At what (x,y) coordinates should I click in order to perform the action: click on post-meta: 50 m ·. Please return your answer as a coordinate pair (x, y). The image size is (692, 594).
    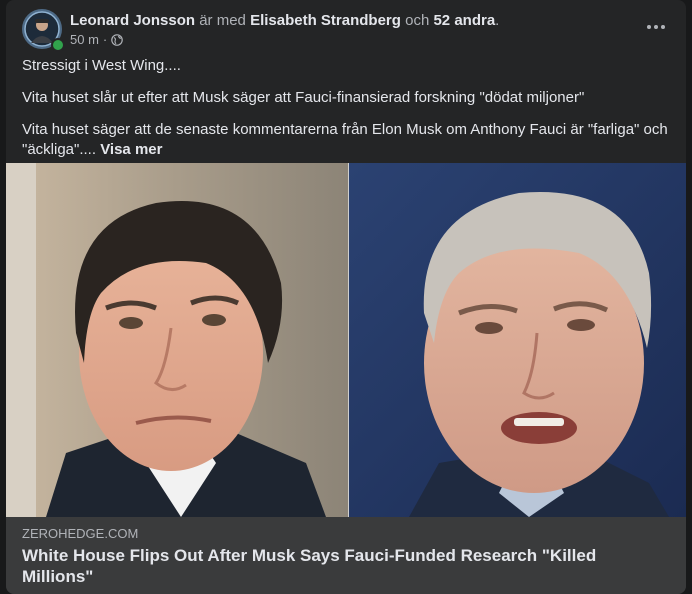
    Looking at the image, I should click on (97, 40).